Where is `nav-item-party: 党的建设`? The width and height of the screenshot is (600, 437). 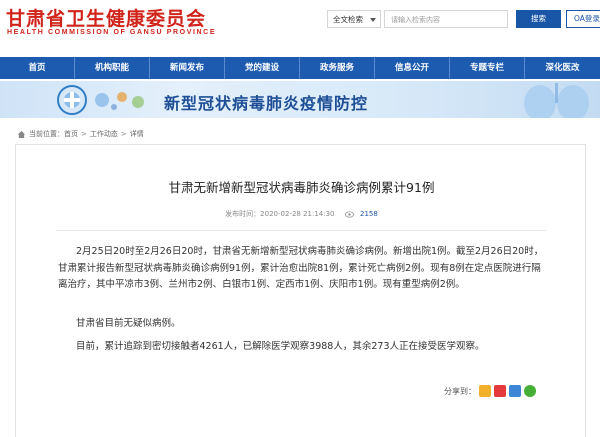 nav-item-party: 党的建设 is located at coordinates (262, 68).